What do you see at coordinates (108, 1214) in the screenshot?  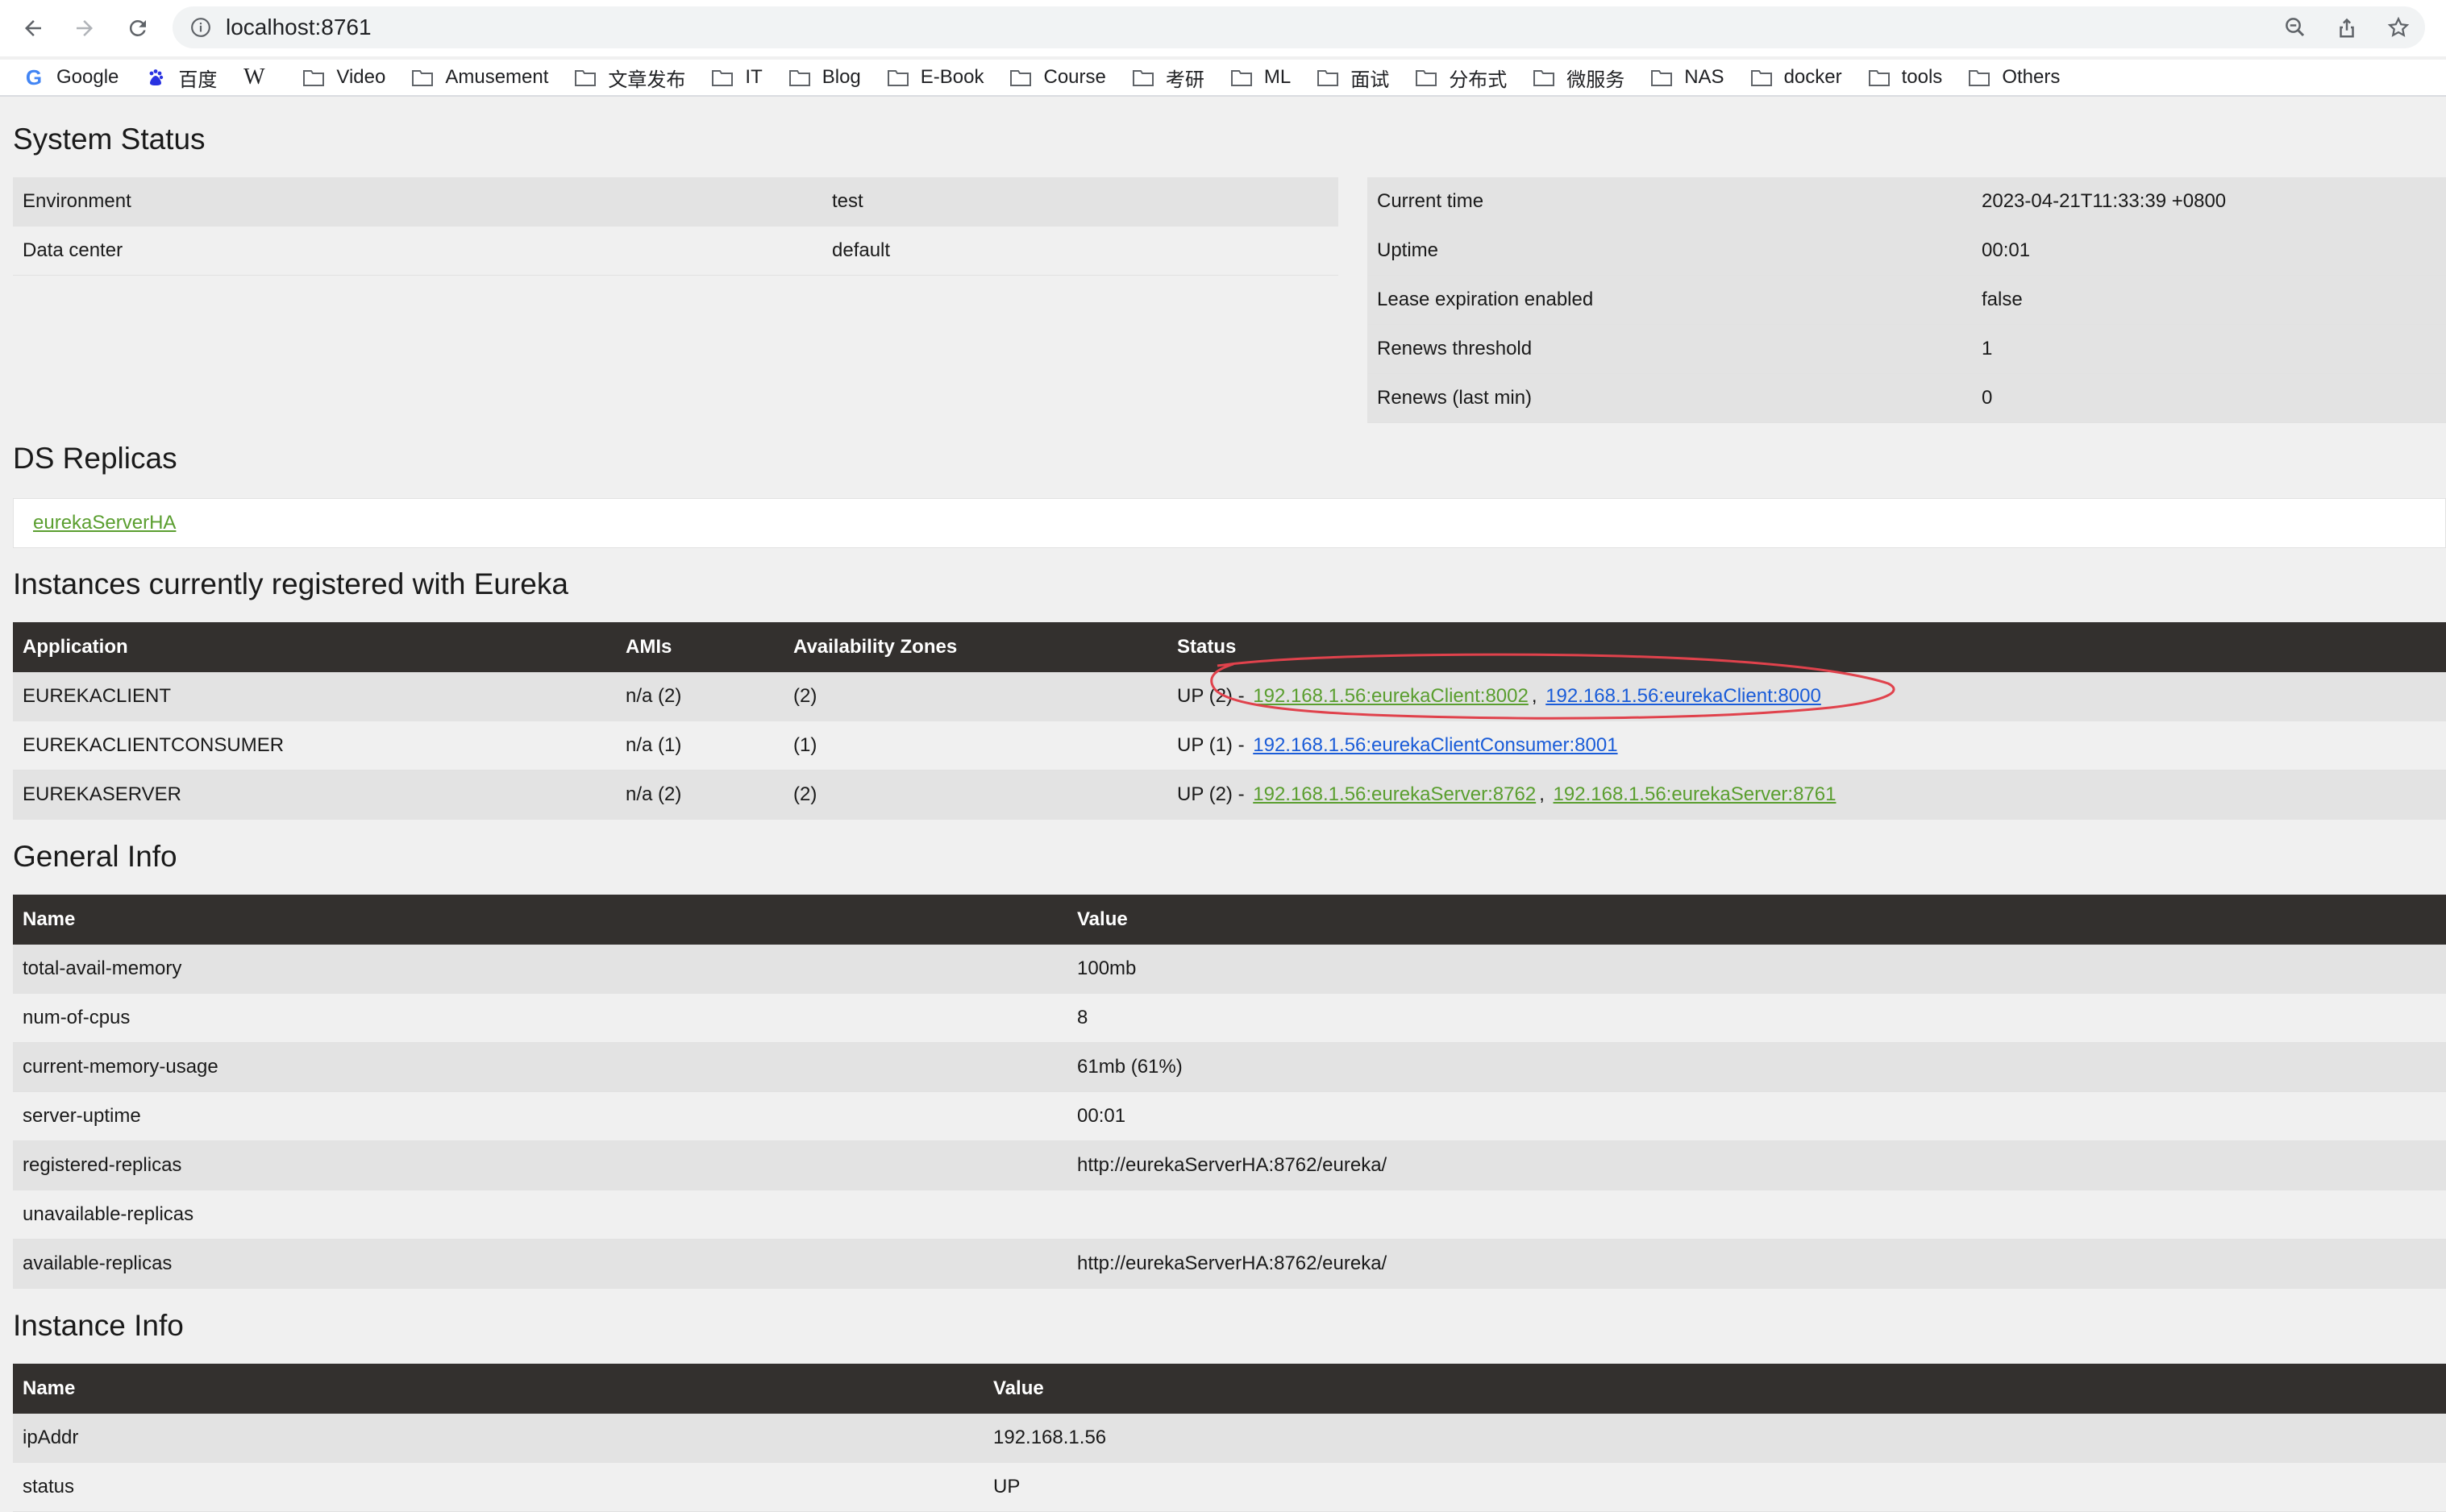 I see `info-name: unavailable-replicas` at bounding box center [108, 1214].